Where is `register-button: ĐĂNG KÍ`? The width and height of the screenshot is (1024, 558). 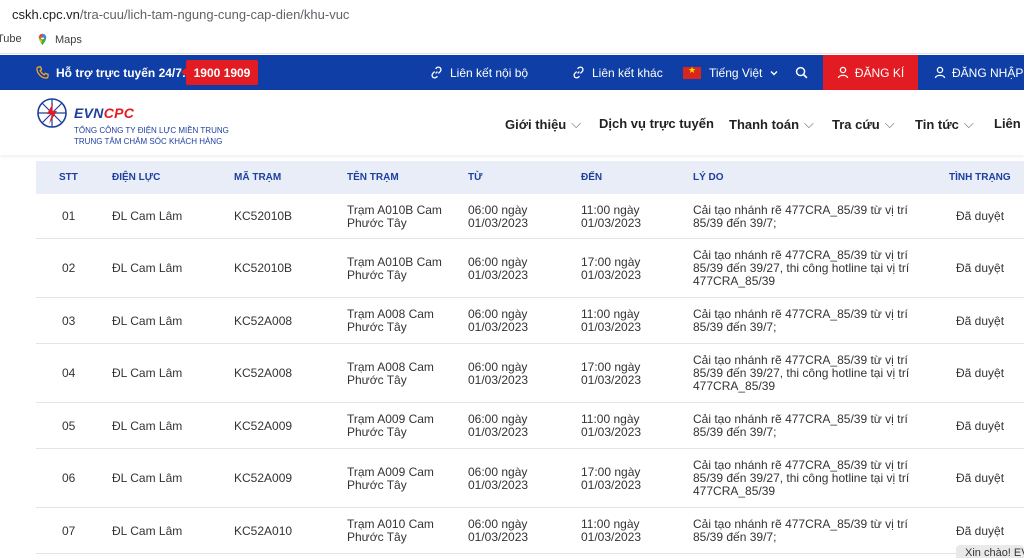
register-button: ĐĂNG KÍ is located at coordinates (870, 72).